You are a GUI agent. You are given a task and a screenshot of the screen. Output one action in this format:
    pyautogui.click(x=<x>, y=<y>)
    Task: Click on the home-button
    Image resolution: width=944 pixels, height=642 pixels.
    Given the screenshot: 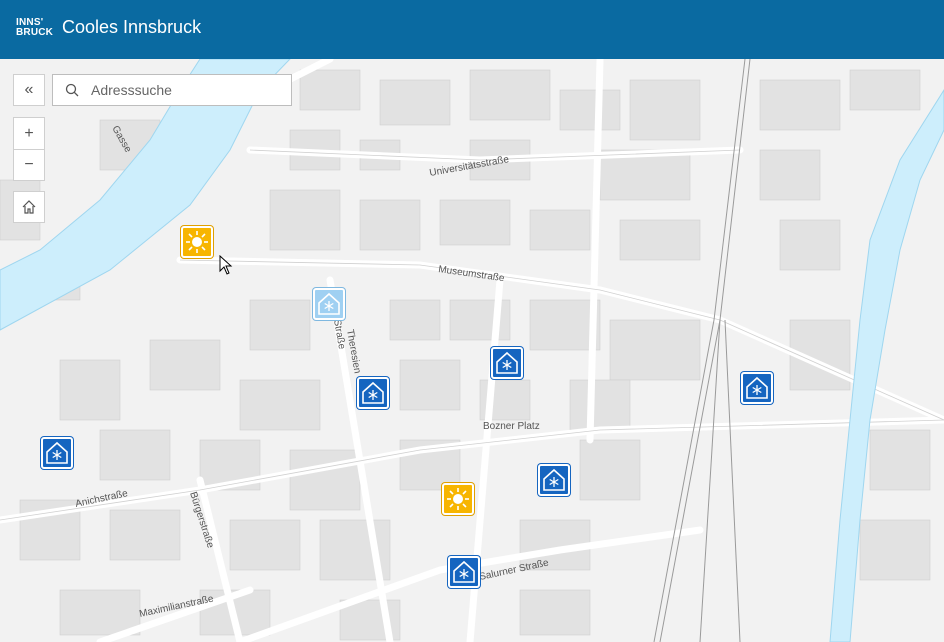 What is the action you would take?
    pyautogui.click(x=29, y=207)
    